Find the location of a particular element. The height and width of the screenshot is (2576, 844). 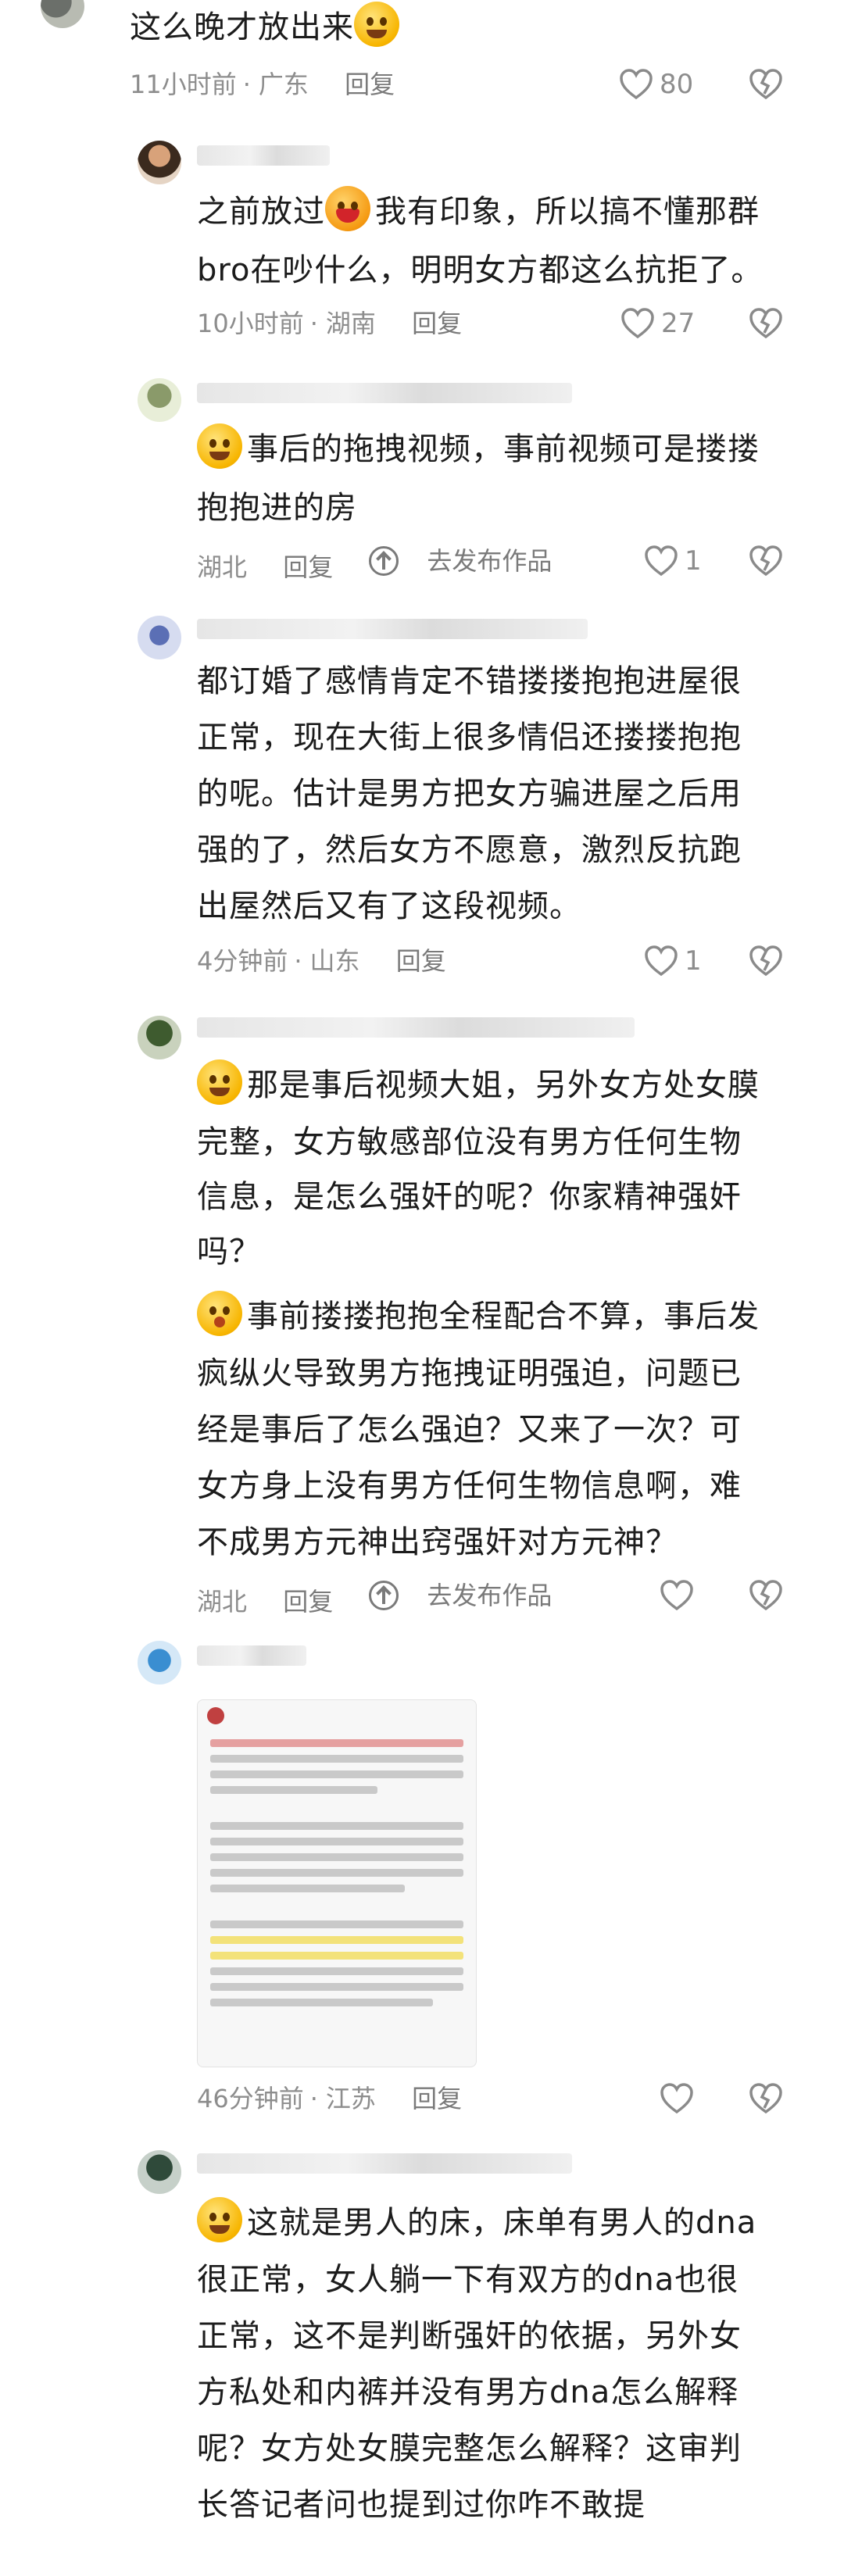

comment-text-line: 方私处和内裤并没有男方dna怎么解释 is located at coordinates (468, 2392).